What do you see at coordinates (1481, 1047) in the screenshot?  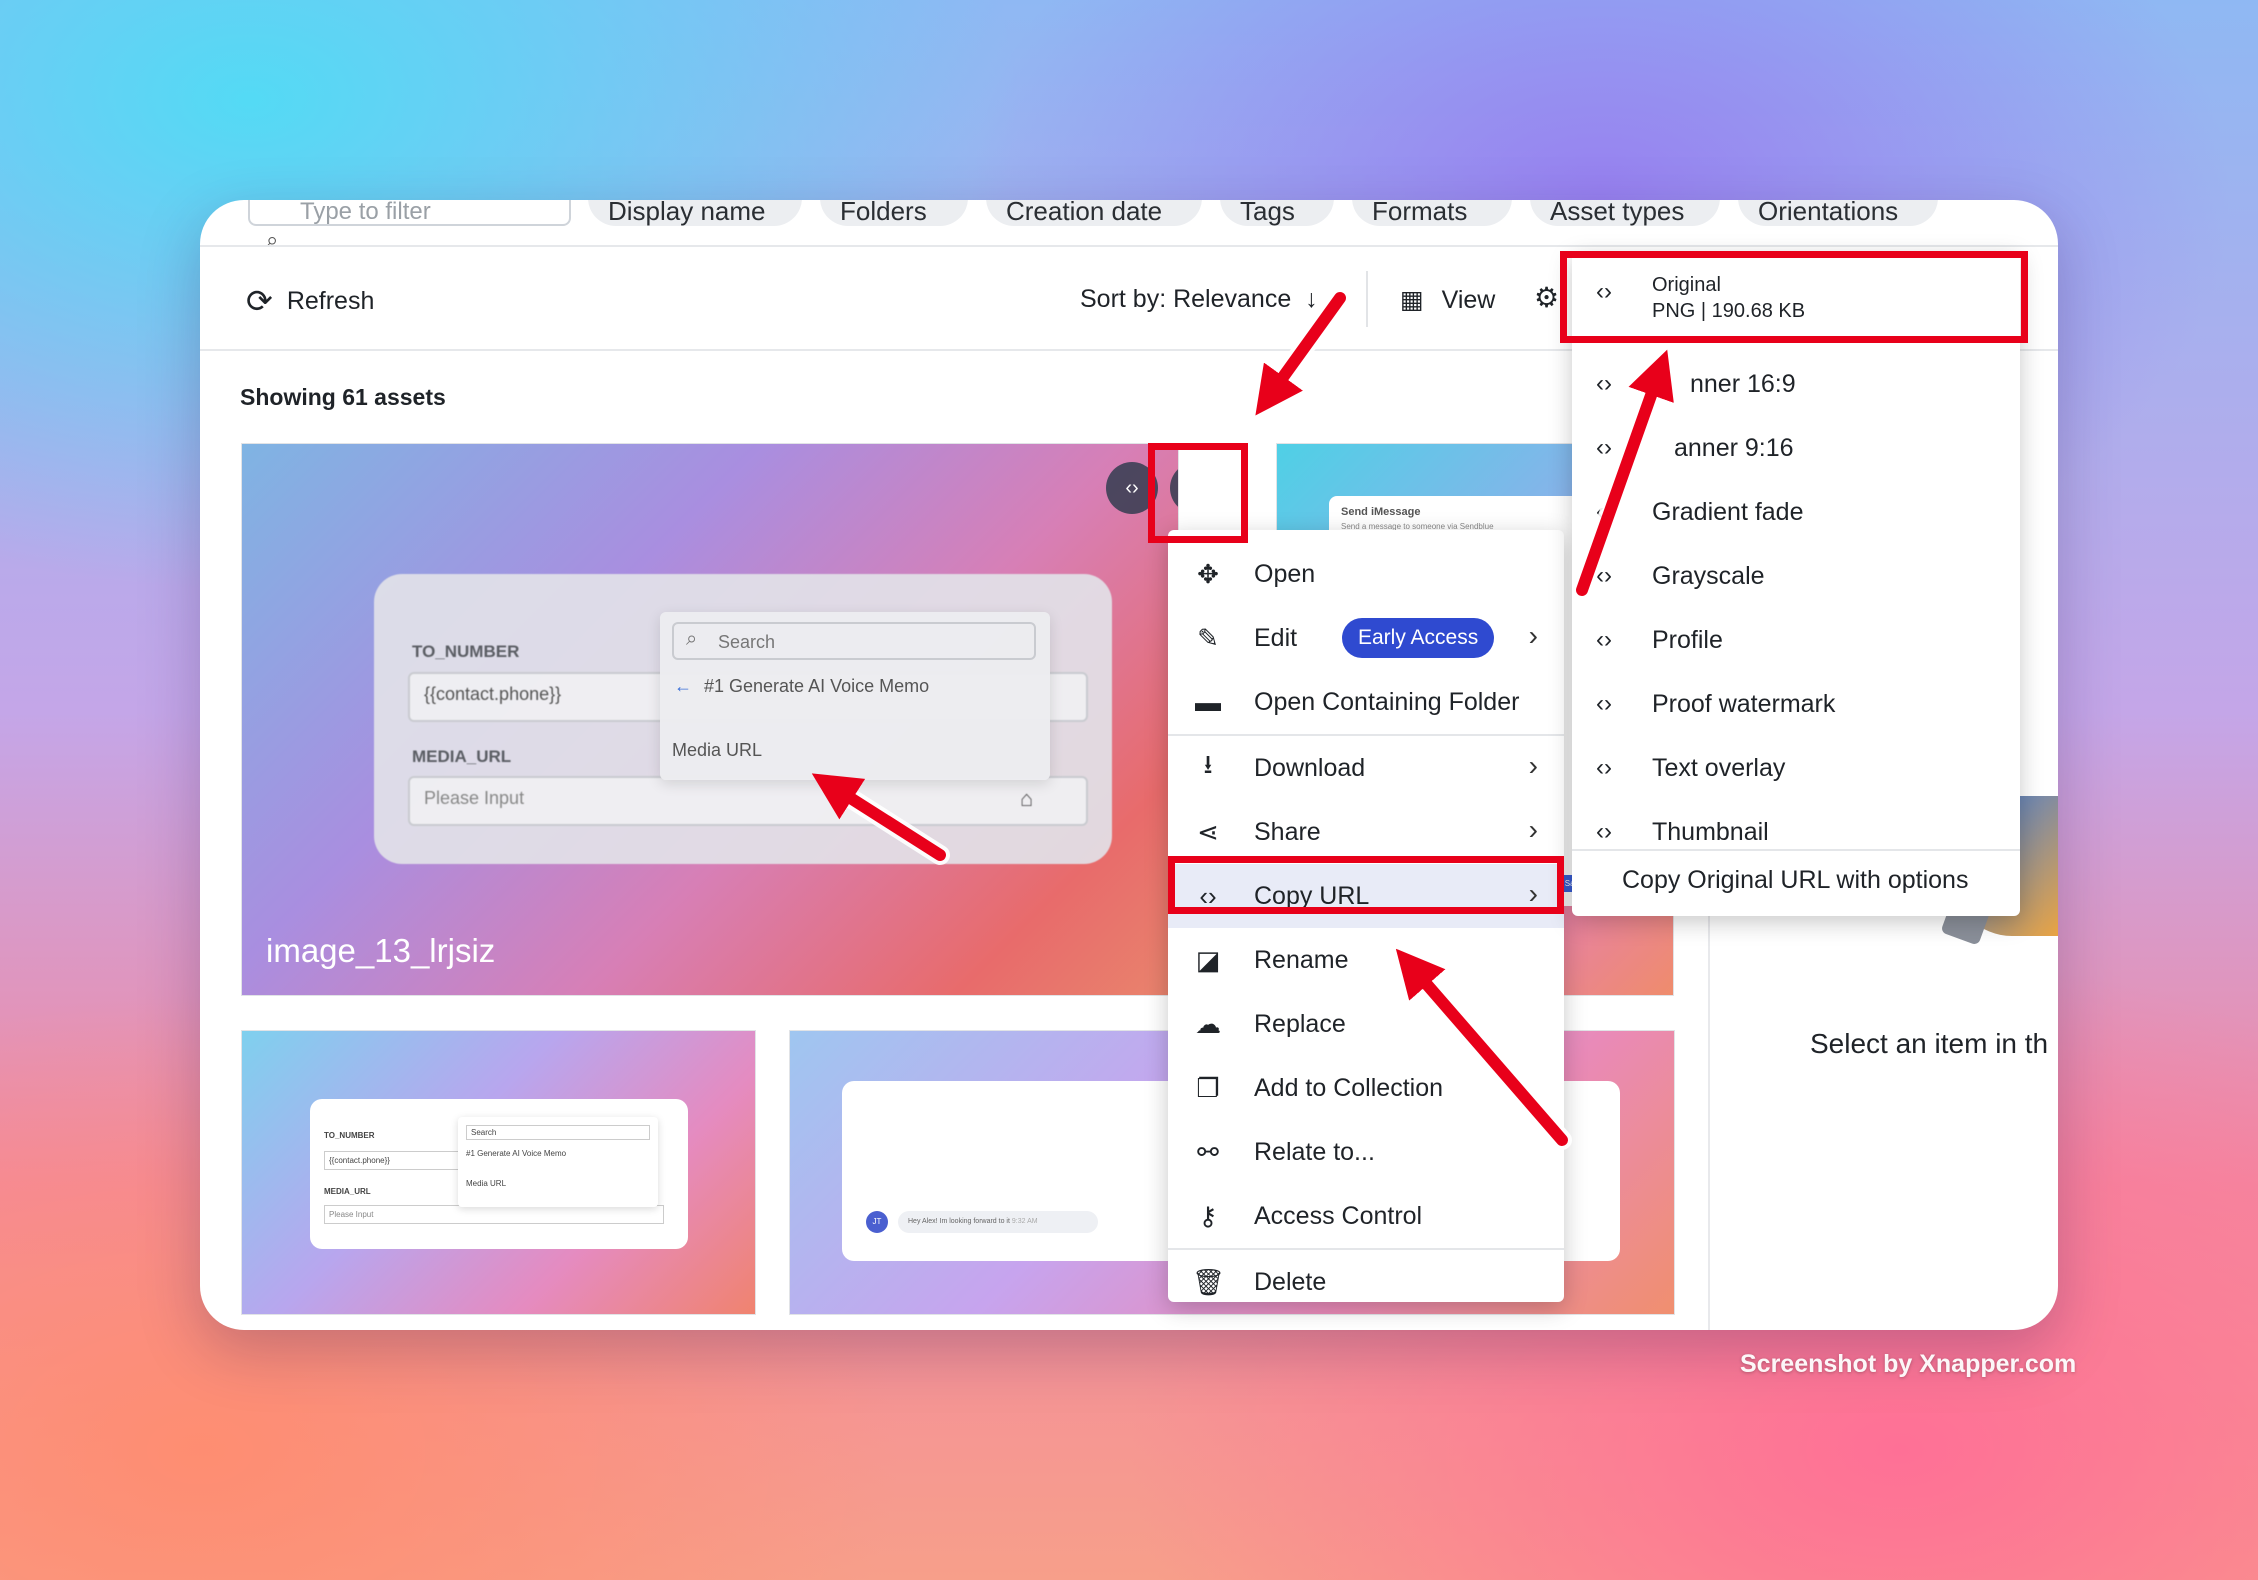 I see `arrow-to-copy-url` at bounding box center [1481, 1047].